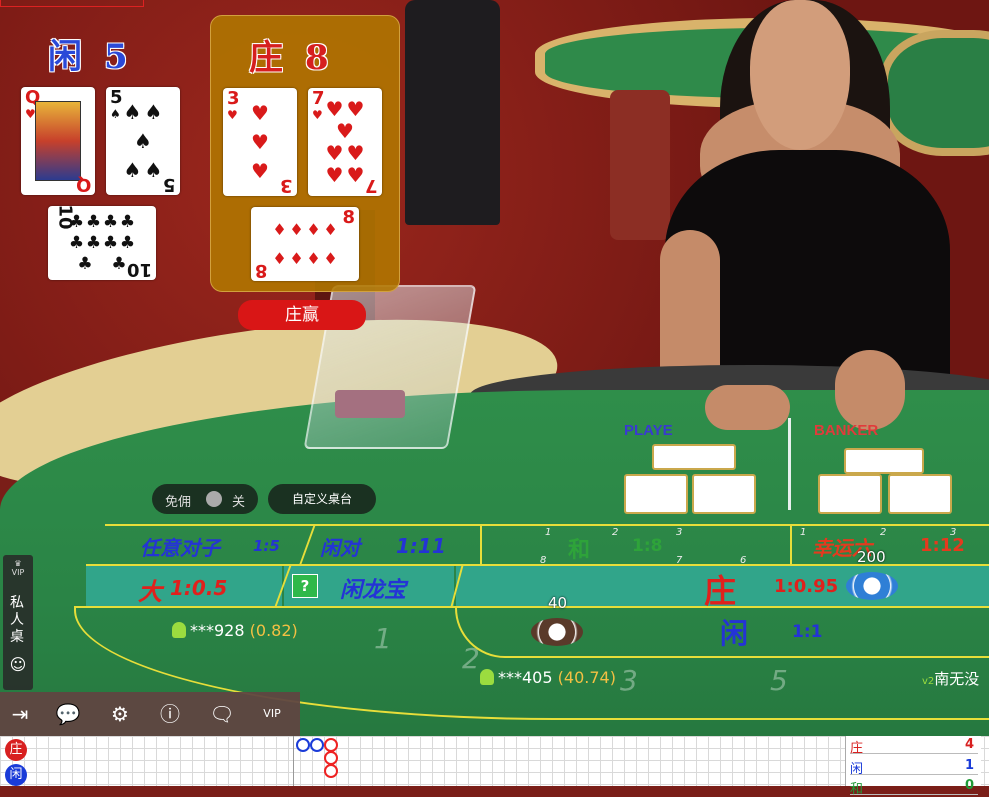 The height and width of the screenshot is (797, 989). I want to click on player-card-2: 5 ♠ ♠ ♠ ♠ ♠ ♠ 5, so click(143, 141).